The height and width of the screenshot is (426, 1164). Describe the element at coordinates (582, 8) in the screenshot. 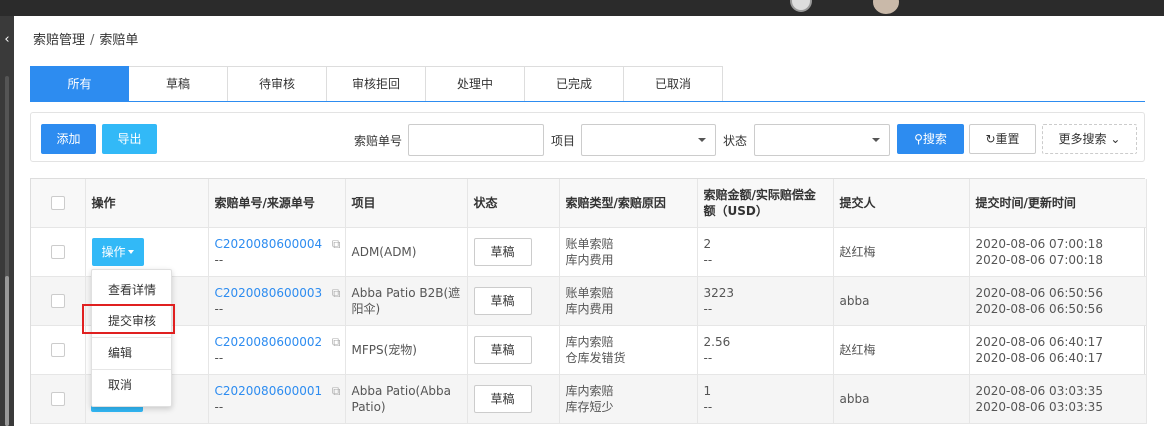

I see `top-bar` at that location.